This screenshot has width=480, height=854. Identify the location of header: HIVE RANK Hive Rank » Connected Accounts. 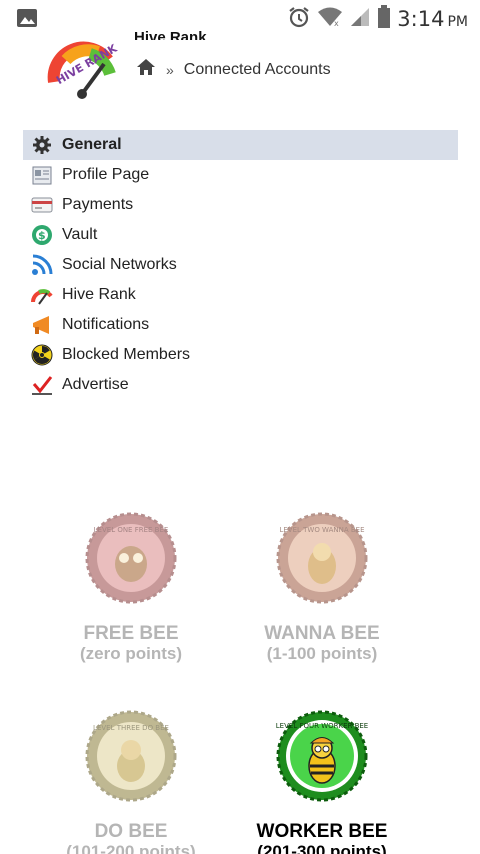
(240, 64).